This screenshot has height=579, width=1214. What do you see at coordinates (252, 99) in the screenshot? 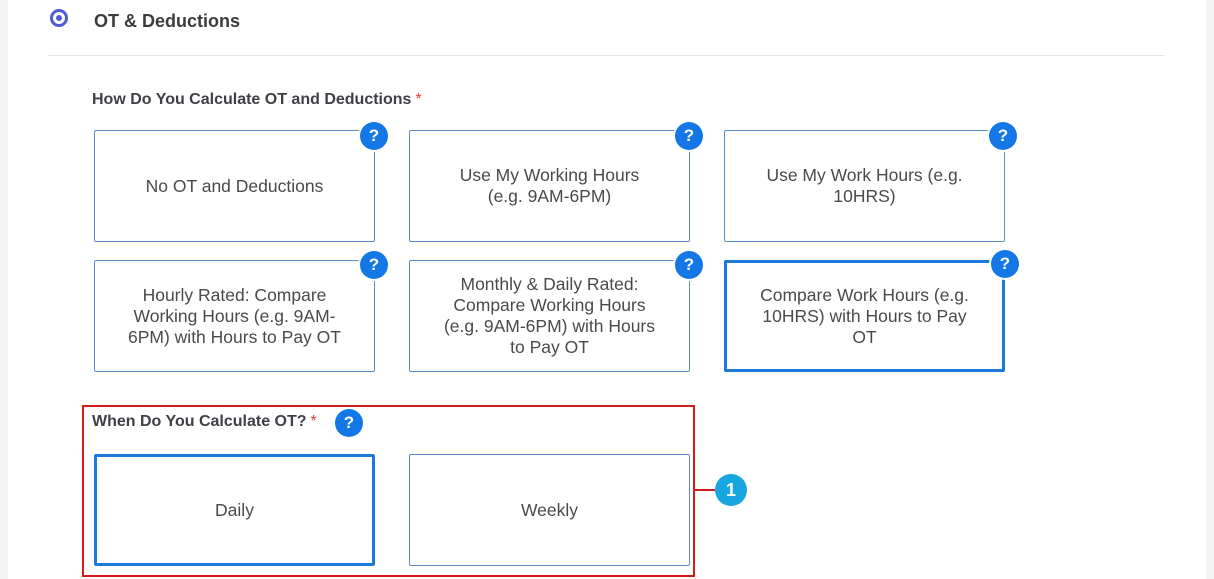
I see `calc-method-label-text: How Do You Calculate OT and Deductions` at bounding box center [252, 99].